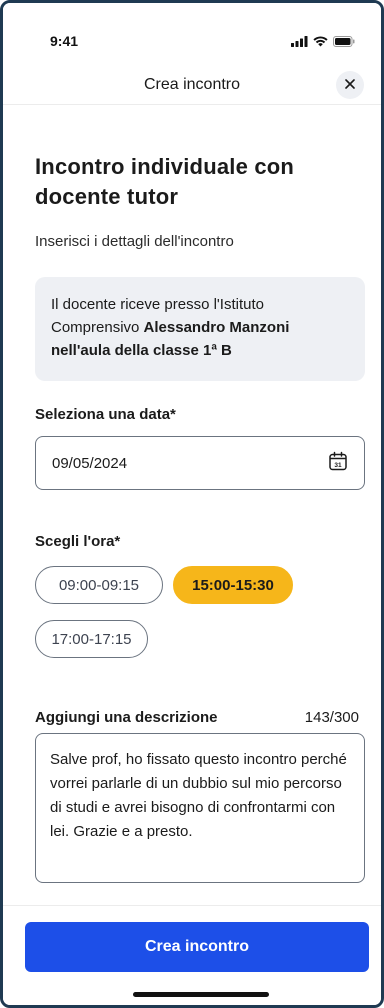 The height and width of the screenshot is (1008, 384). Describe the element at coordinates (200, 463) in the screenshot. I see `date-field: 09/05/2024 31` at that location.